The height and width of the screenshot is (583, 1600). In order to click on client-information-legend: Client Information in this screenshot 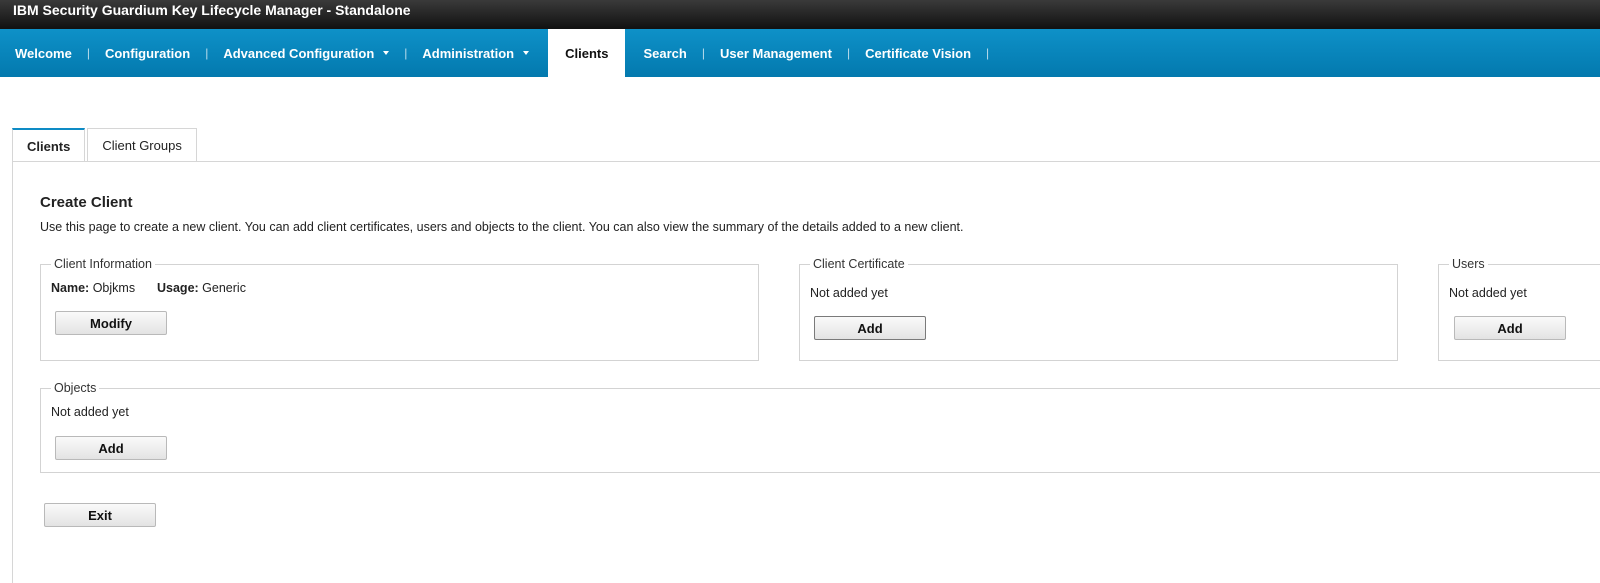, I will do `click(103, 264)`.